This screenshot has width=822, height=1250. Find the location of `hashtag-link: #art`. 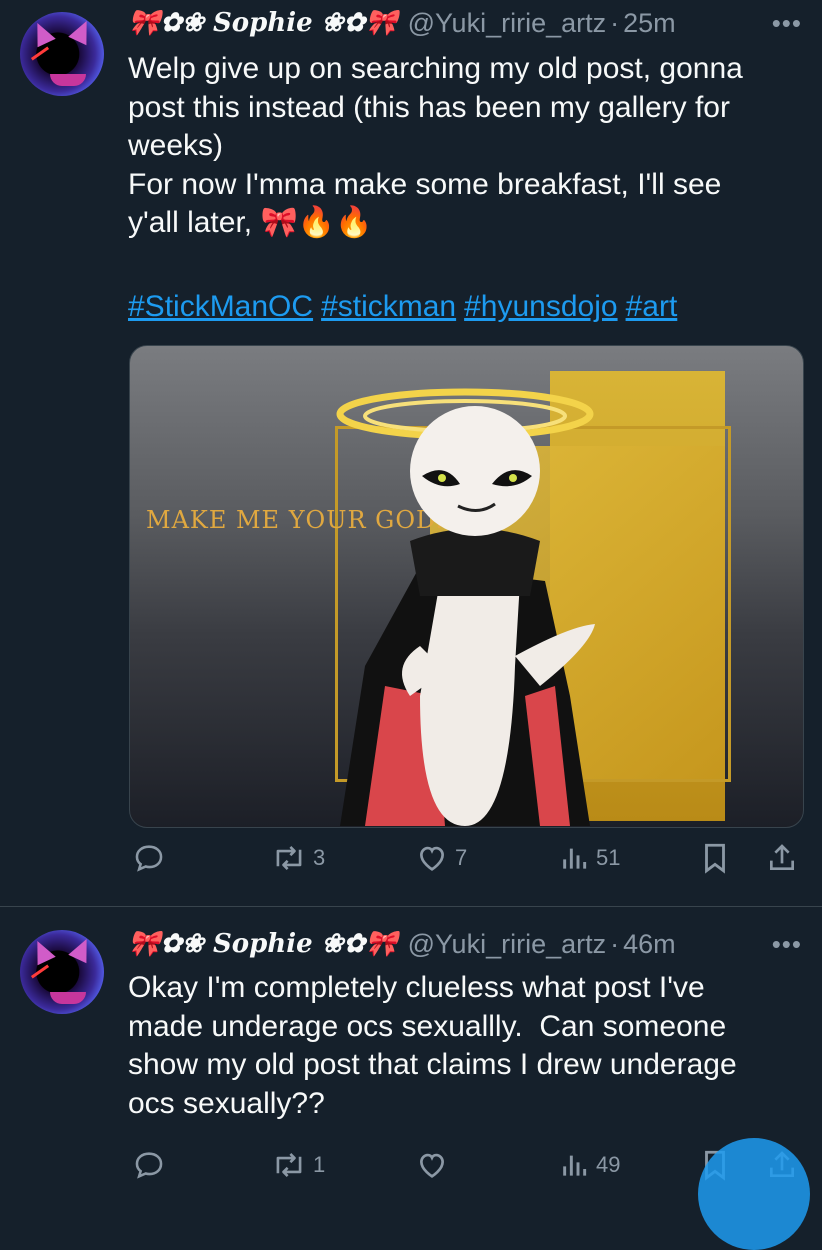

hashtag-link: #art is located at coordinates (652, 306).